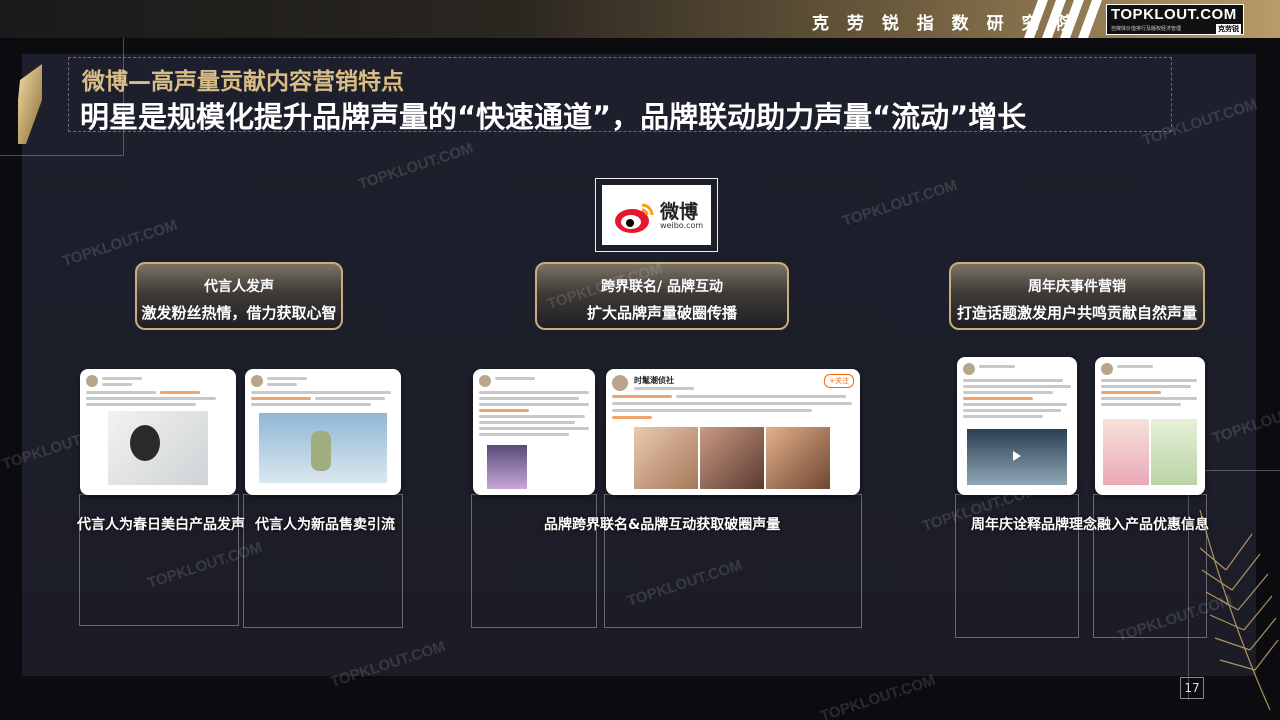  Describe the element at coordinates (30, 104) in the screenshot. I see `gold-ribbon-decoration` at that location.